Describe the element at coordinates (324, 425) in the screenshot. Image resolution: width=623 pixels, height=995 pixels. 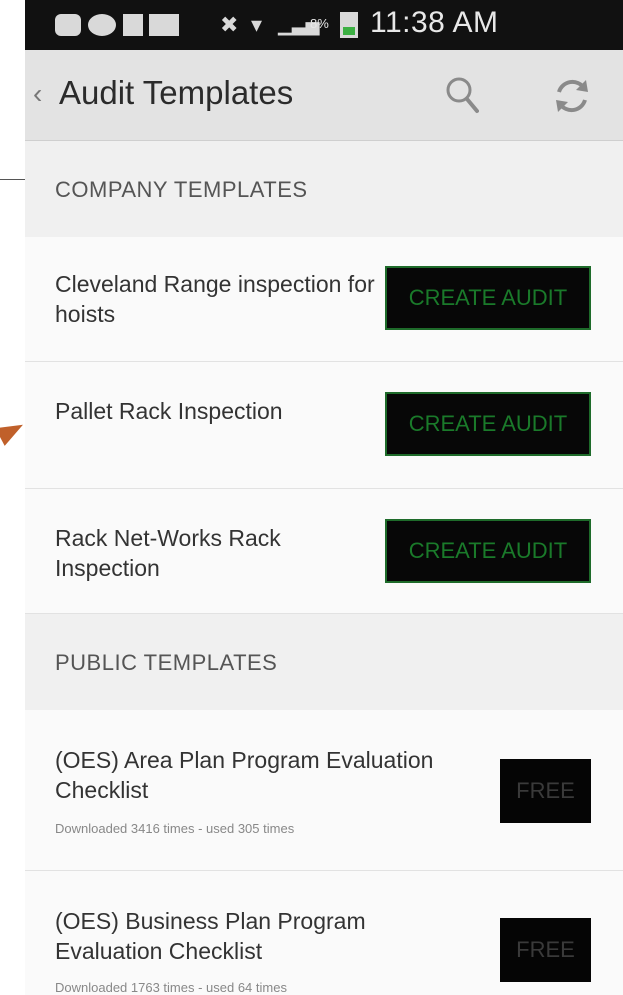
I see `list-item: Pallet Rack Inspection CREATE AUDIT` at that location.